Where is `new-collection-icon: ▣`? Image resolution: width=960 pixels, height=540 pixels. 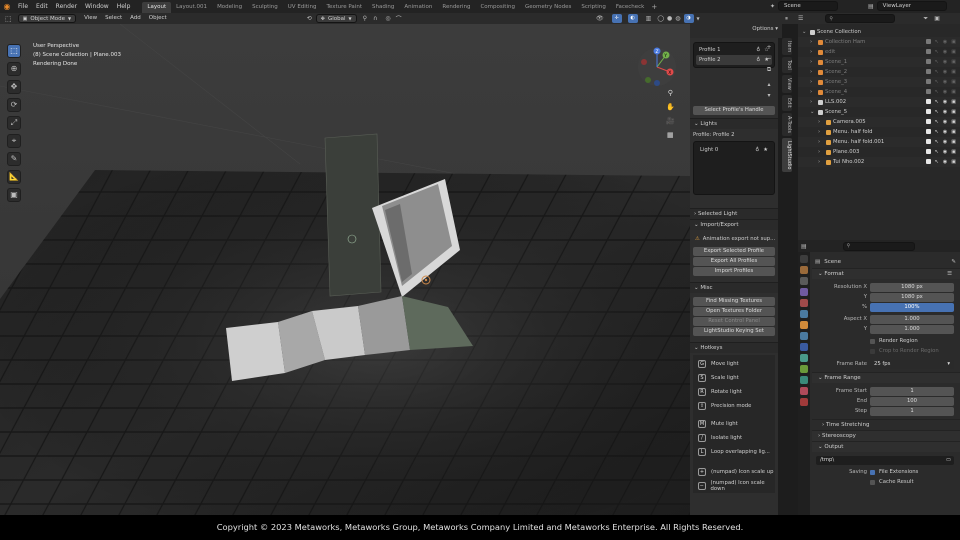 new-collection-icon: ▣ is located at coordinates (937, 18).